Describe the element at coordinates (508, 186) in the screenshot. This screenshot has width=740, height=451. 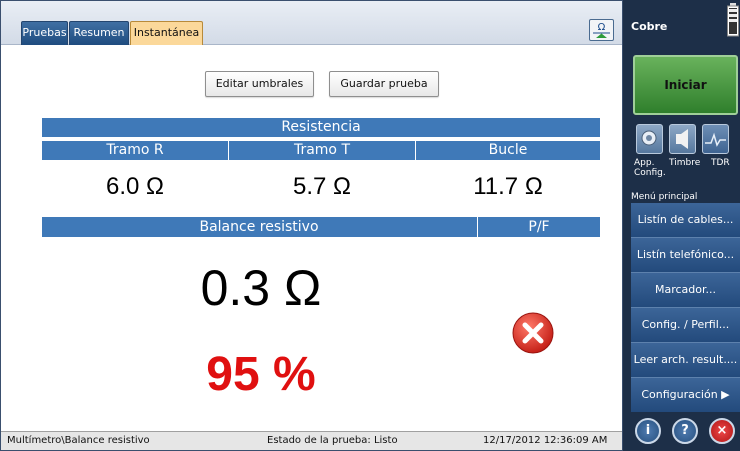
I see `value-bucle: 11.7 Ω` at that location.